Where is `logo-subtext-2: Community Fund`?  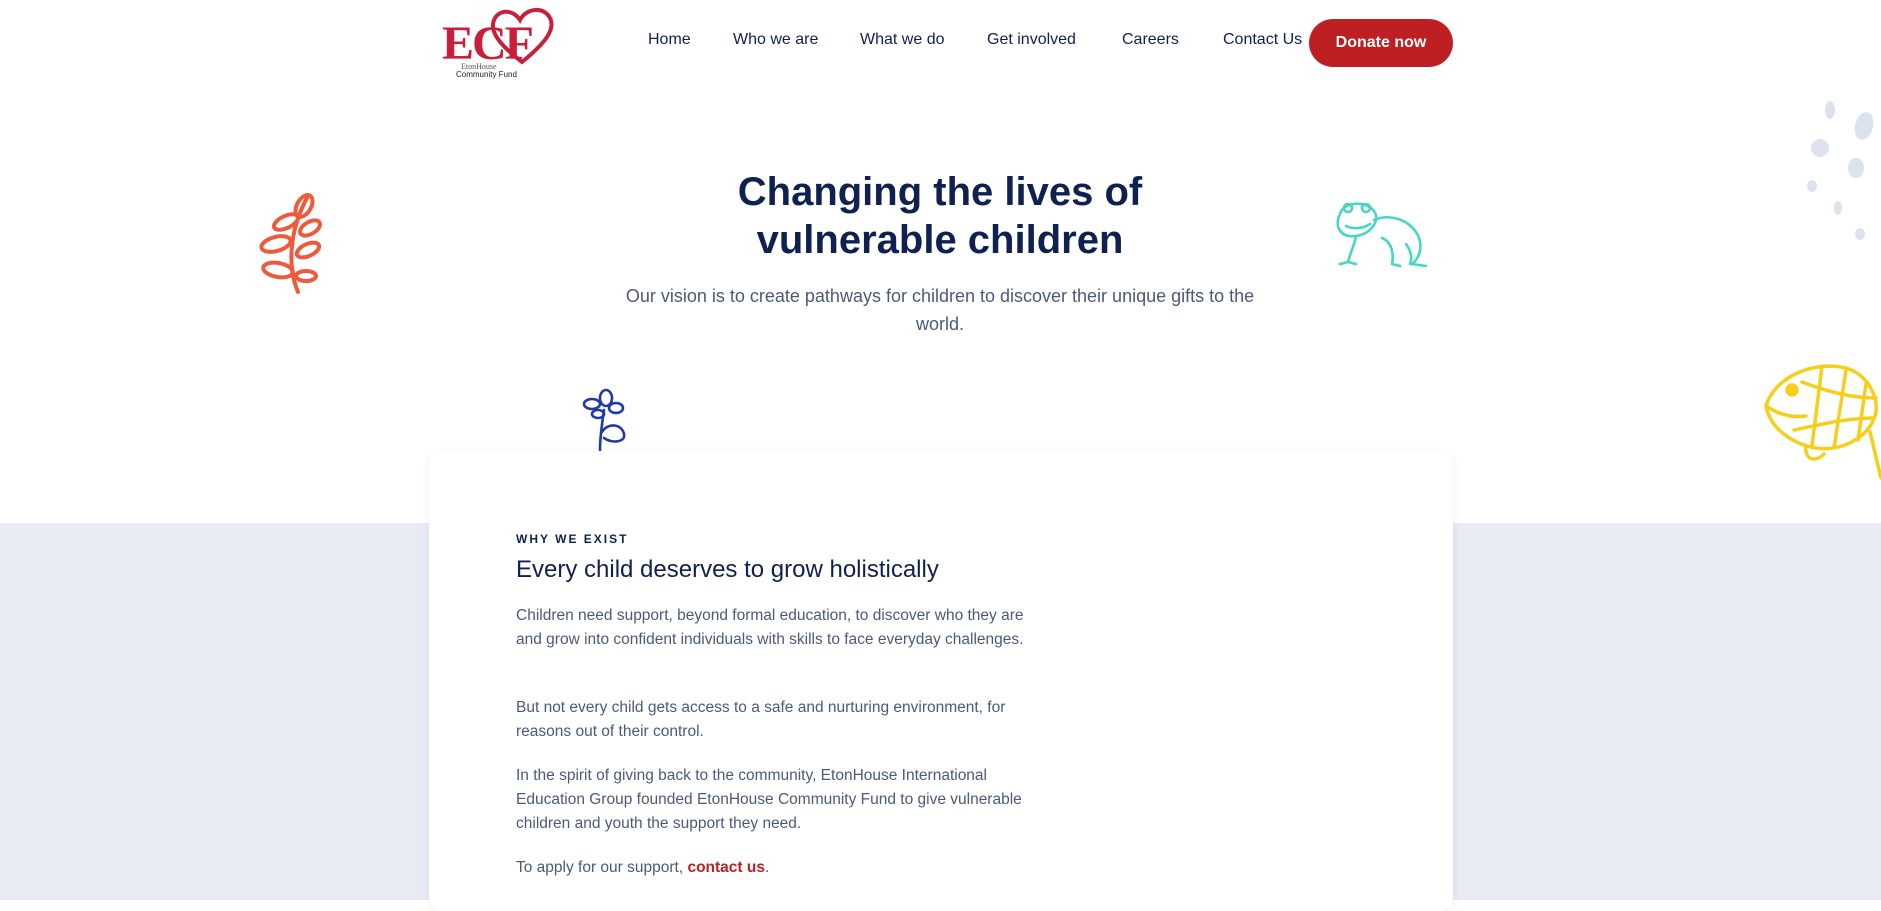
logo-subtext-2: Community Fund is located at coordinates (486, 74).